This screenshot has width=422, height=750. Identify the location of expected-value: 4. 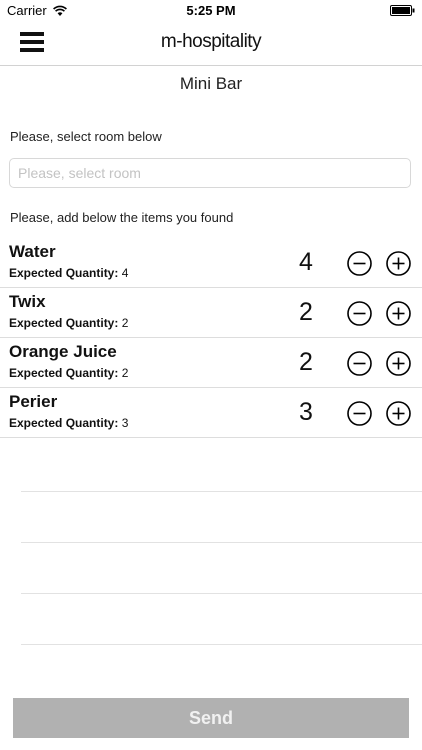
(125, 273).